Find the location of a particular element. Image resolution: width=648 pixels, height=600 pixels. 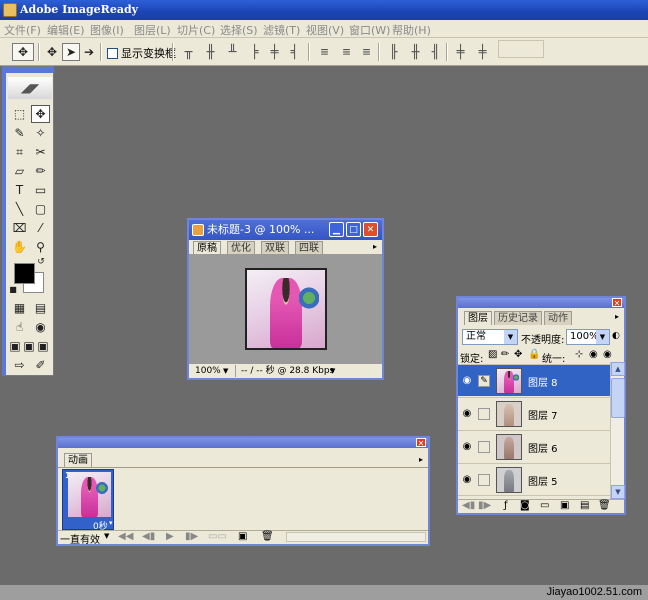

scroll-up-icon: ▲ is located at coordinates (618, 369).